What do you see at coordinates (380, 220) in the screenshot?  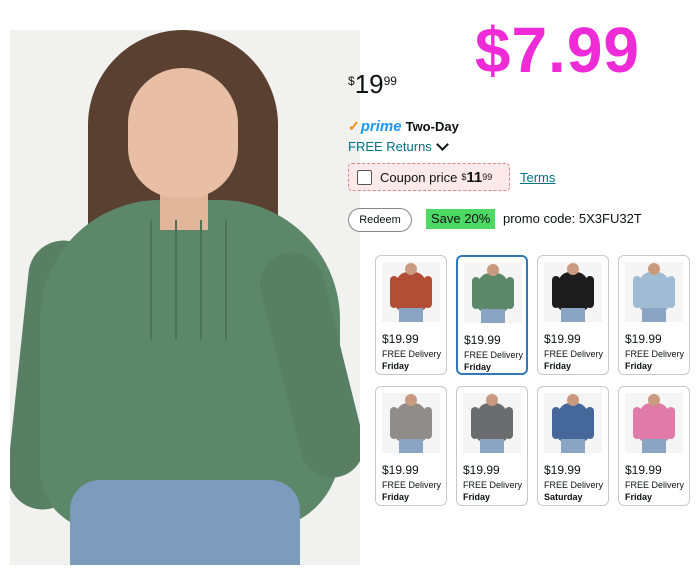 I see `redeem-button: Redeem` at bounding box center [380, 220].